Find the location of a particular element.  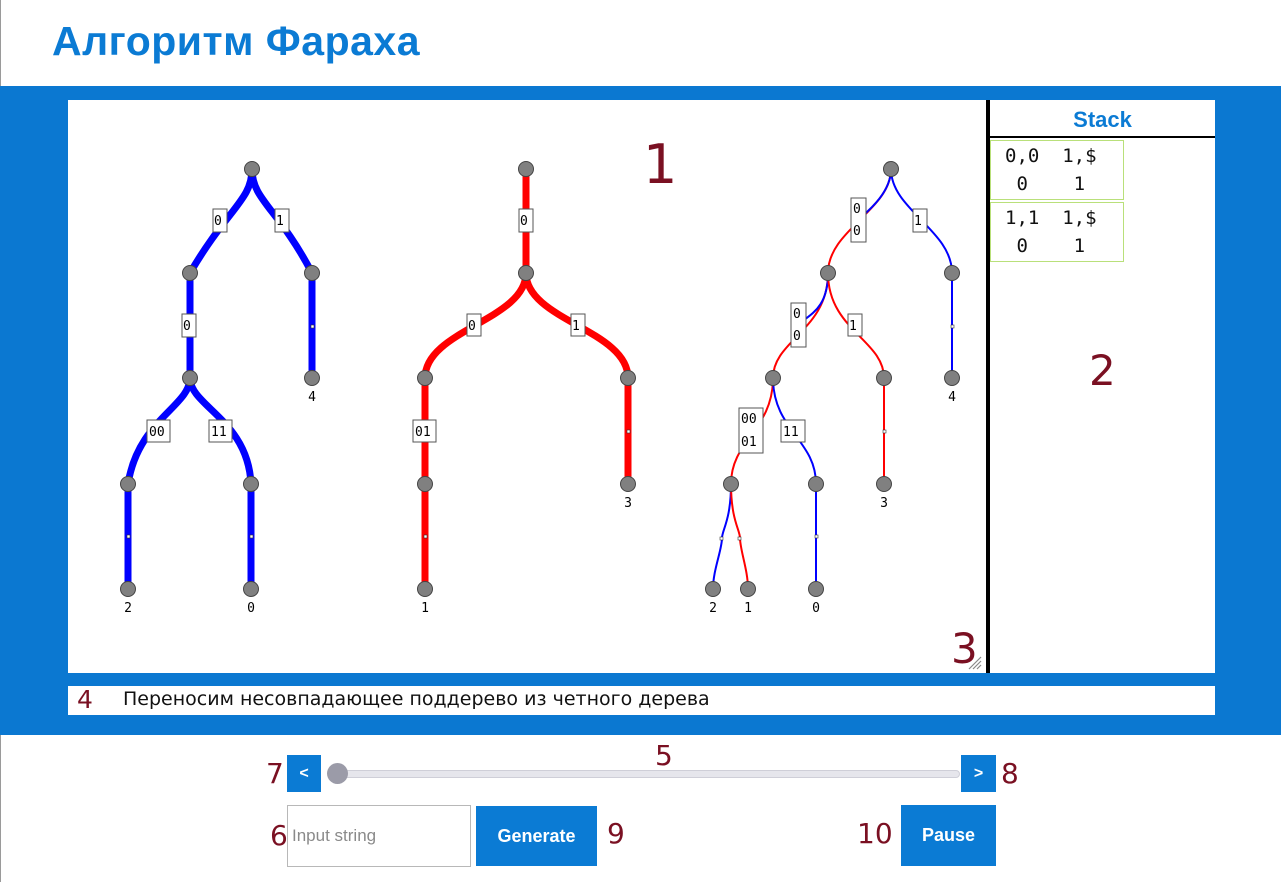

generate-button: Generate is located at coordinates (536, 836).